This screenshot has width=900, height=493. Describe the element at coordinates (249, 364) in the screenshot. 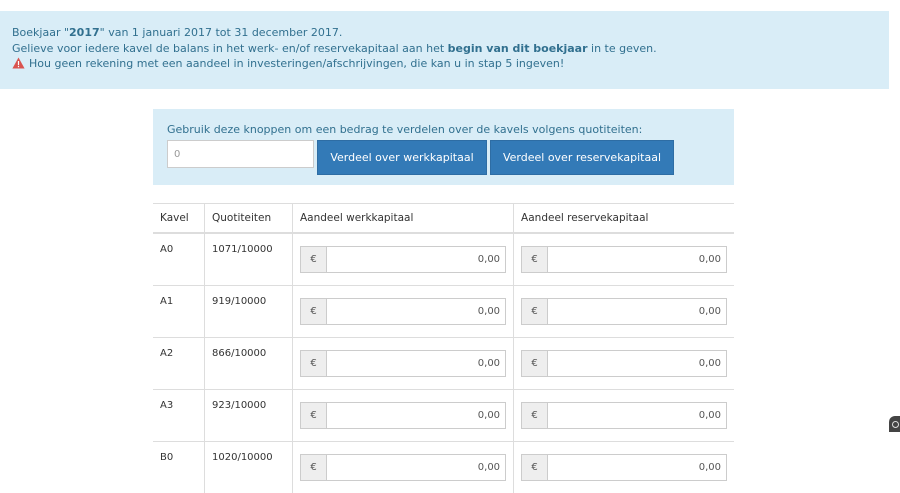

I see `quotiteit-cell: 866/10000` at that location.